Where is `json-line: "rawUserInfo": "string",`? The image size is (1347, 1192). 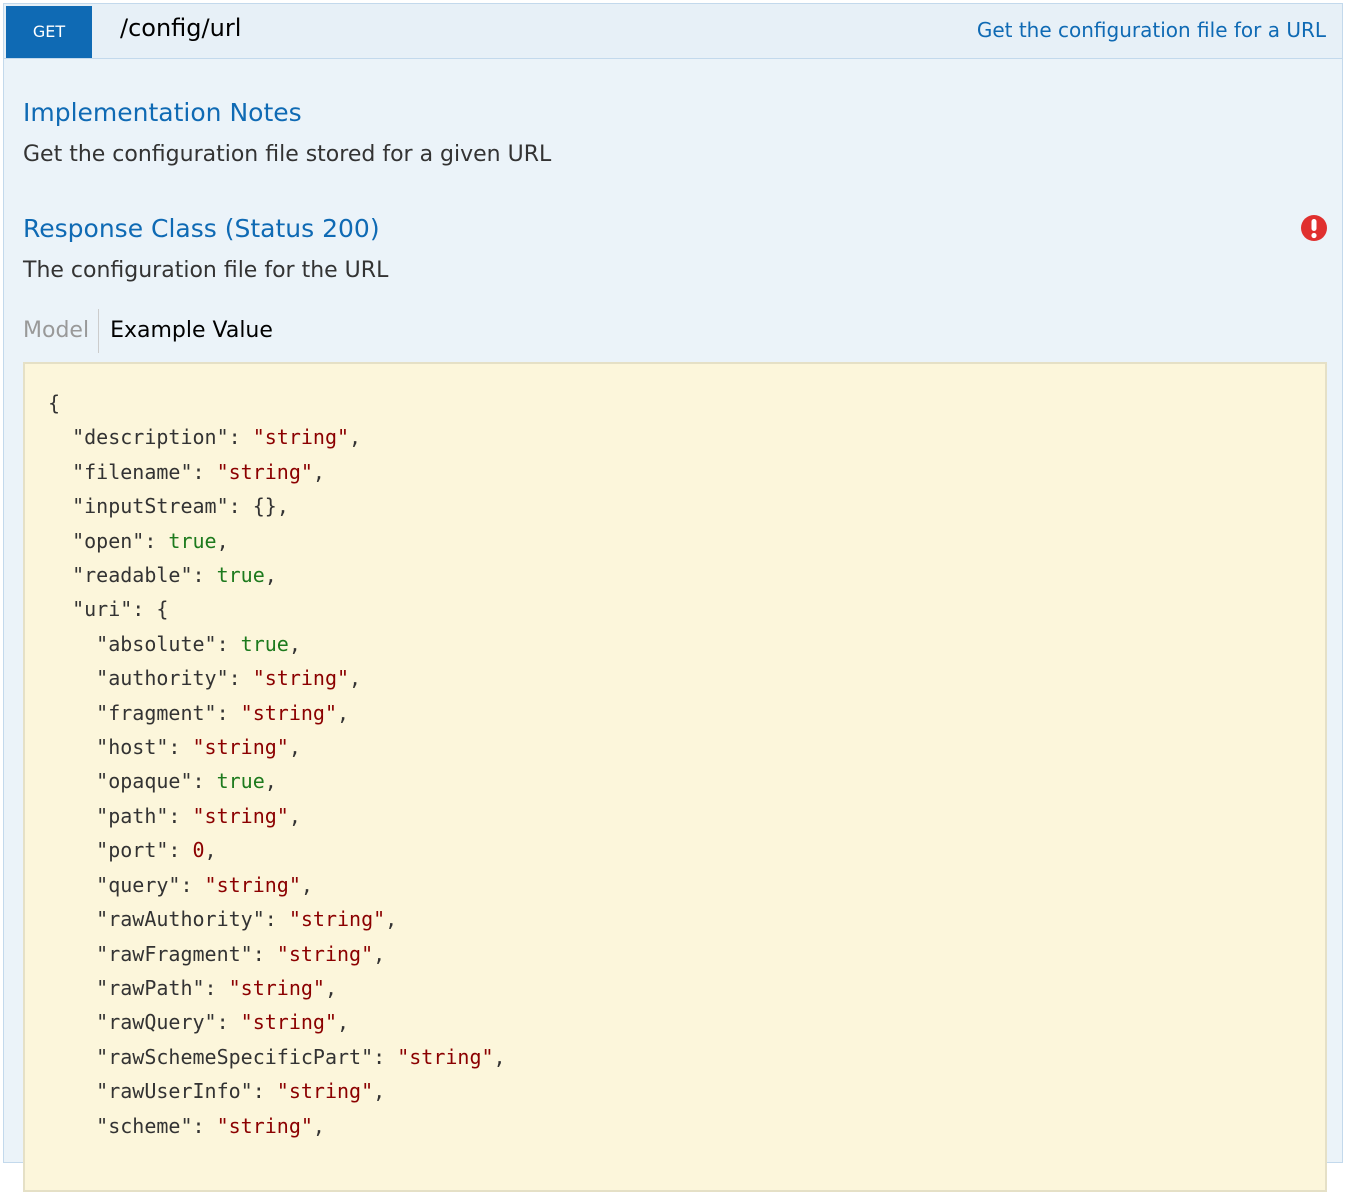 json-line: "rawUserInfo": "string", is located at coordinates (241, 1091).